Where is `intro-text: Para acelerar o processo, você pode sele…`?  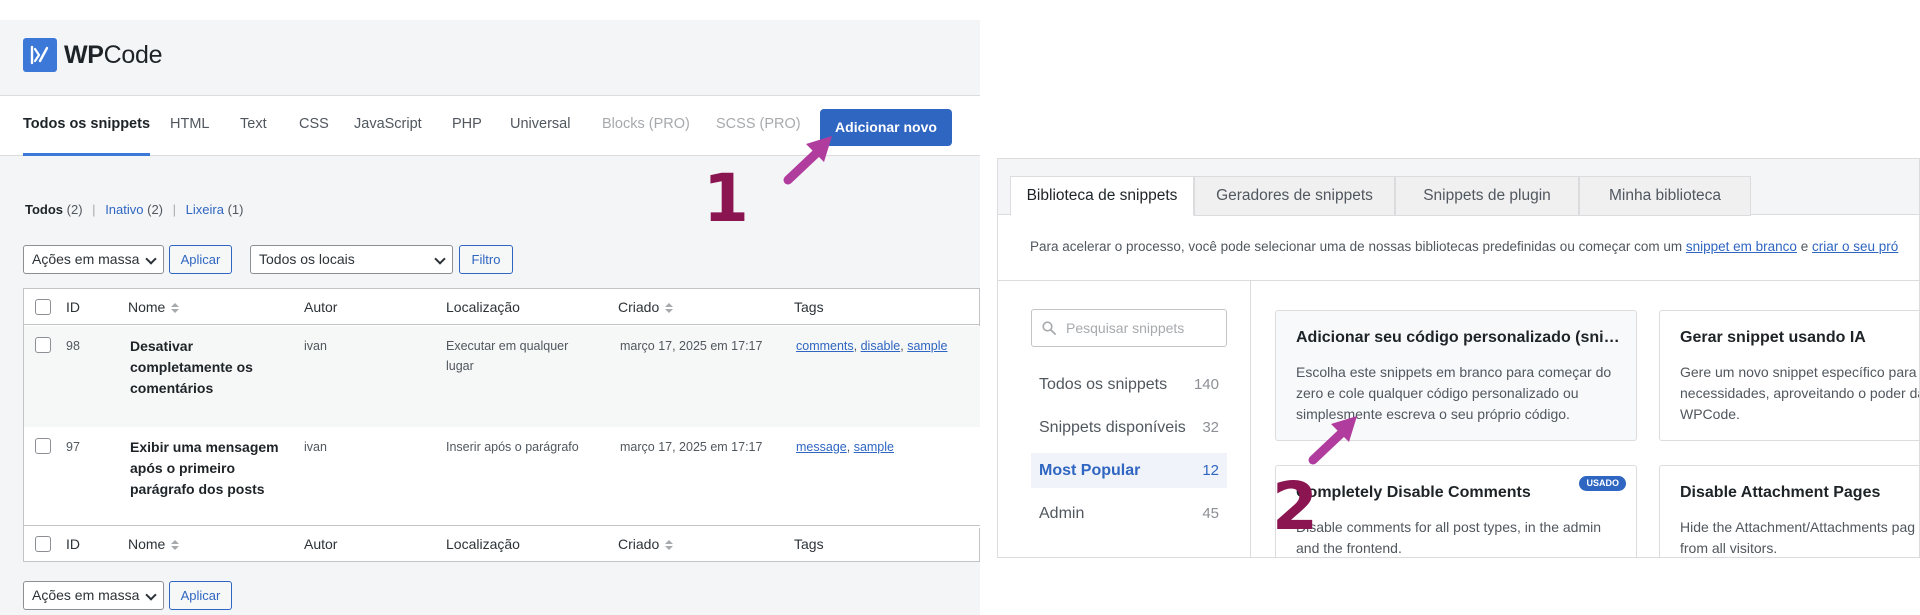
intro-text: Para acelerar o processo, você pode sele… is located at coordinates (1356, 246).